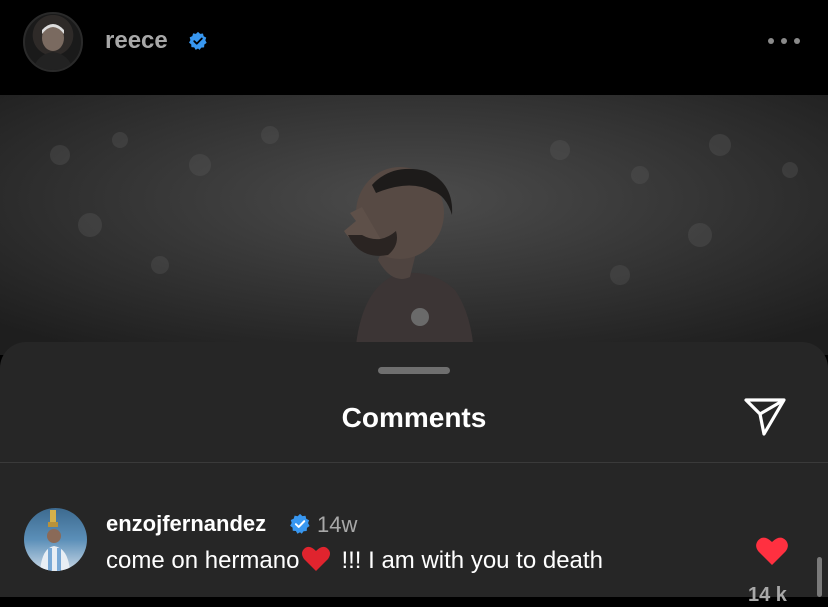 This screenshot has height=607, width=828. Describe the element at coordinates (136, 41) in the screenshot. I see `header-username: reece` at that location.